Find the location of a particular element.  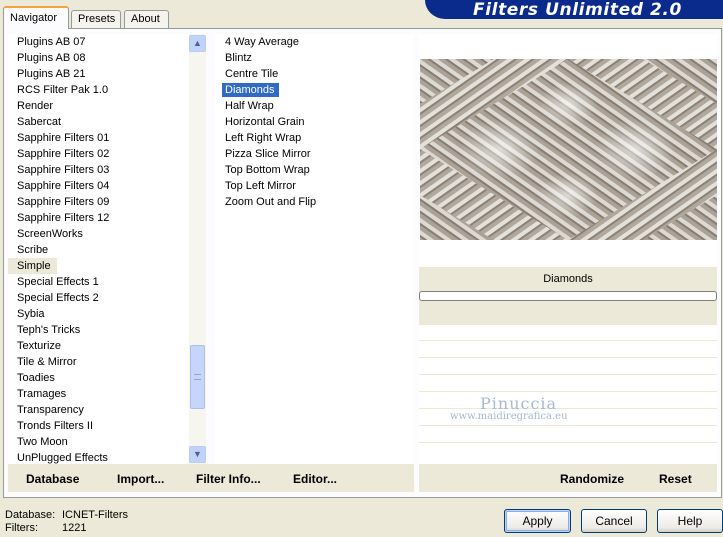

filter-item: Centre Tile is located at coordinates (314, 74).